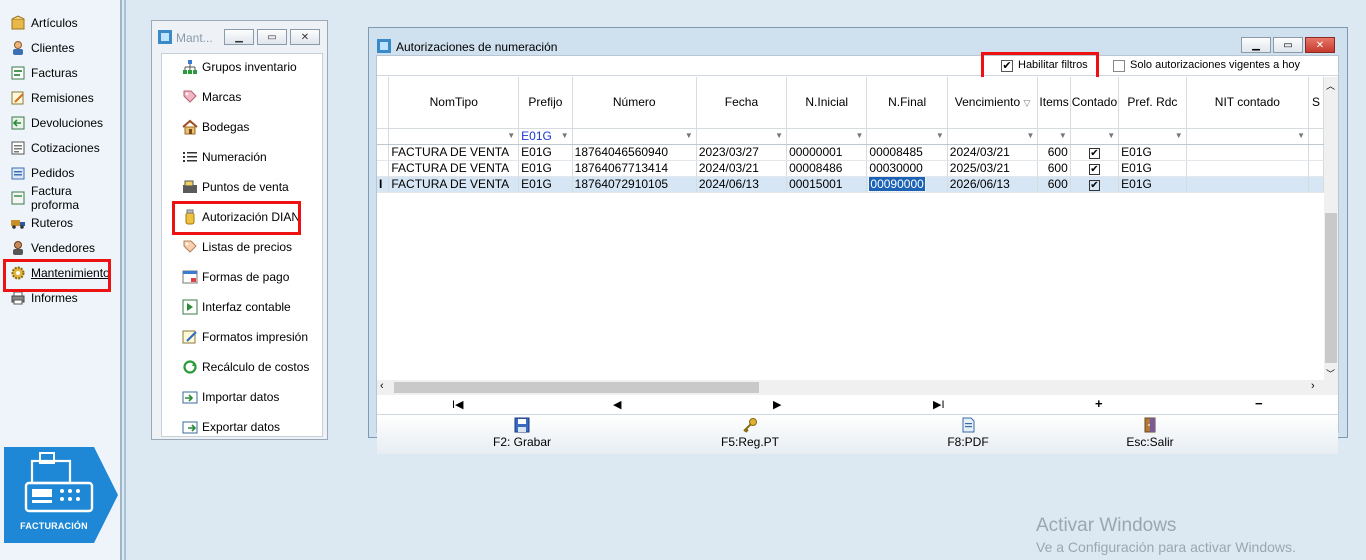 The width and height of the screenshot is (1366, 560). What do you see at coordinates (65, 223) in the screenshot?
I see `sidebar-item-ruteros: Ruteros` at bounding box center [65, 223].